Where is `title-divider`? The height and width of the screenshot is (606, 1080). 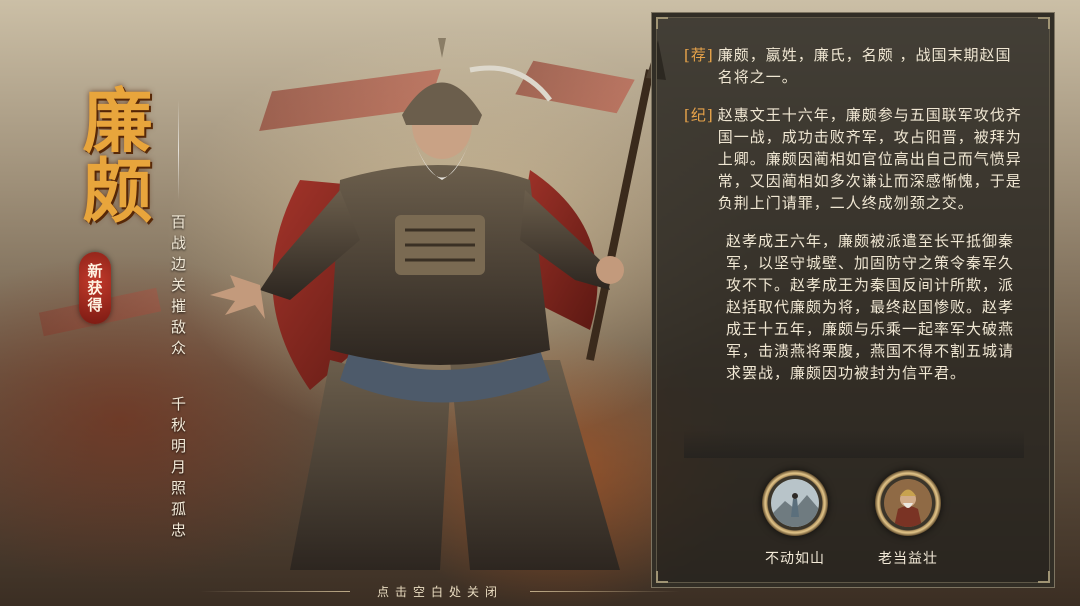
title-divider is located at coordinates (178, 150).